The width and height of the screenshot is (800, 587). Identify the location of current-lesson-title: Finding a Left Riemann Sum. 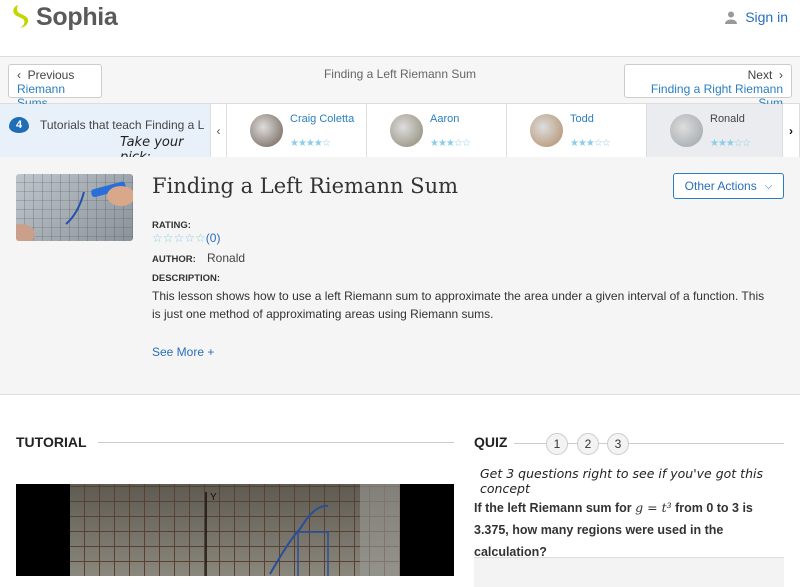
(400, 74).